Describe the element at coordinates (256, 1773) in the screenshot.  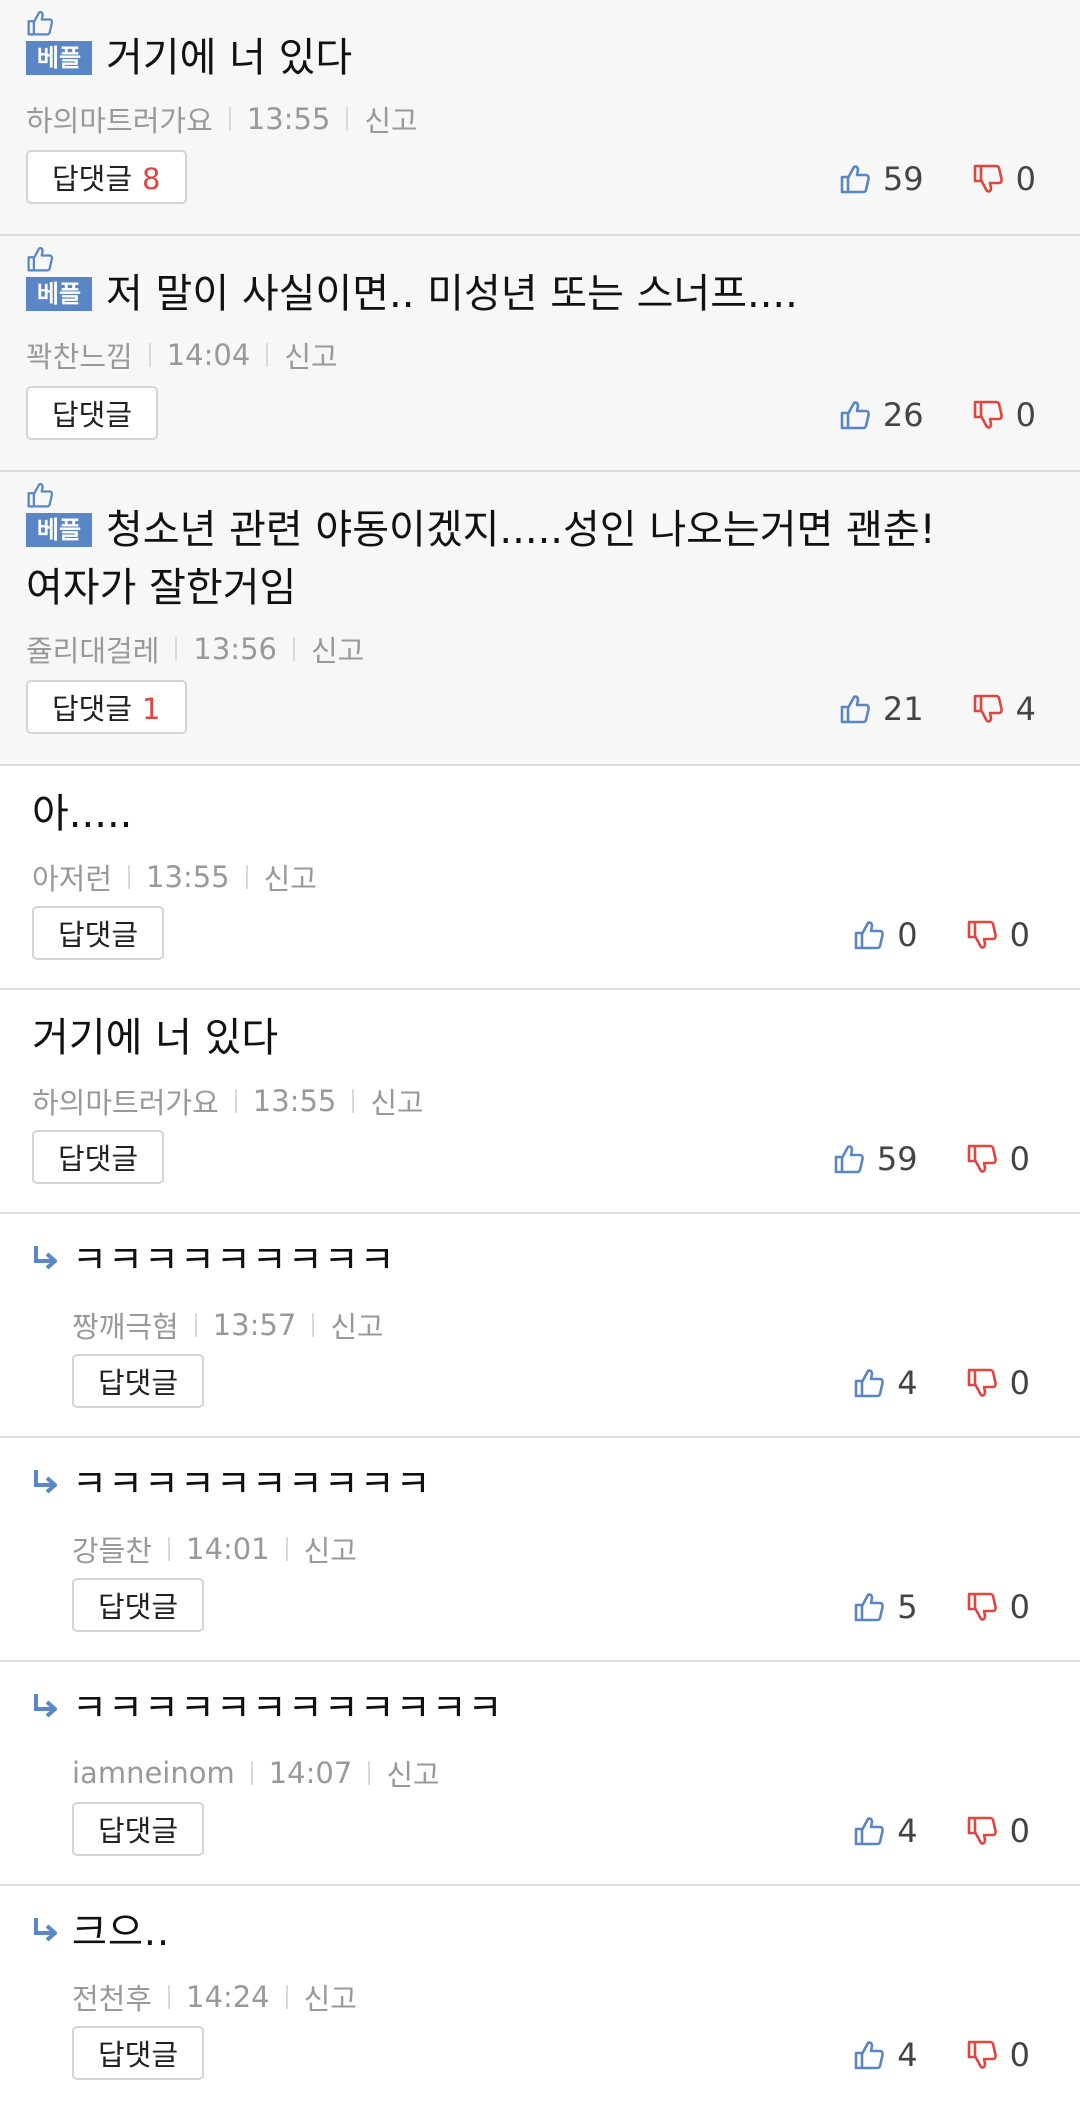
I see `comment-meta: iamneinom 14:07 신고` at that location.